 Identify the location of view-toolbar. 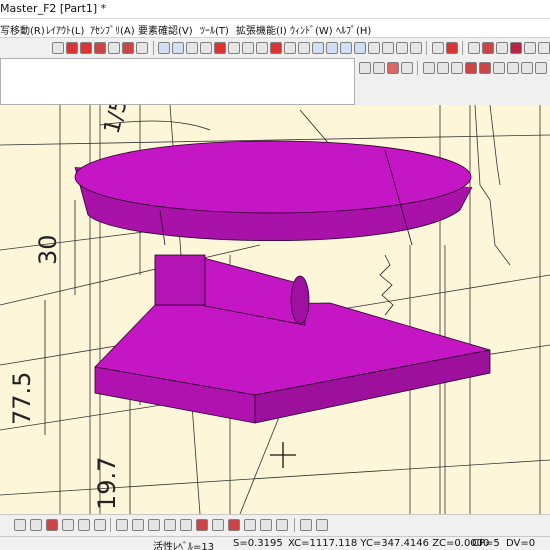
(452, 69).